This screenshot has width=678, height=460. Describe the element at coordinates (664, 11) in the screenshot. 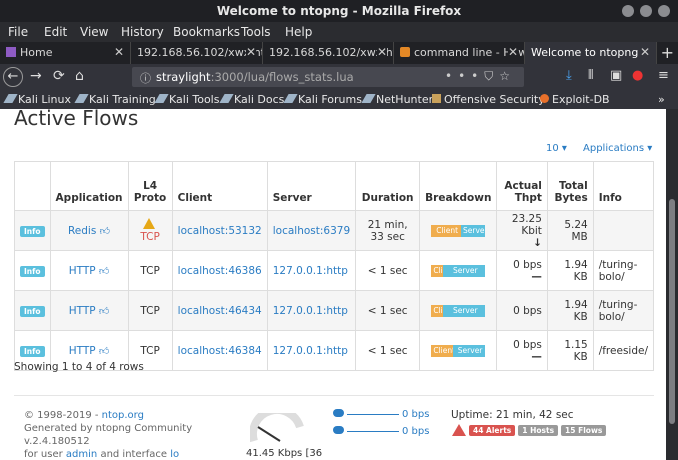

I see `close-window-button` at that location.